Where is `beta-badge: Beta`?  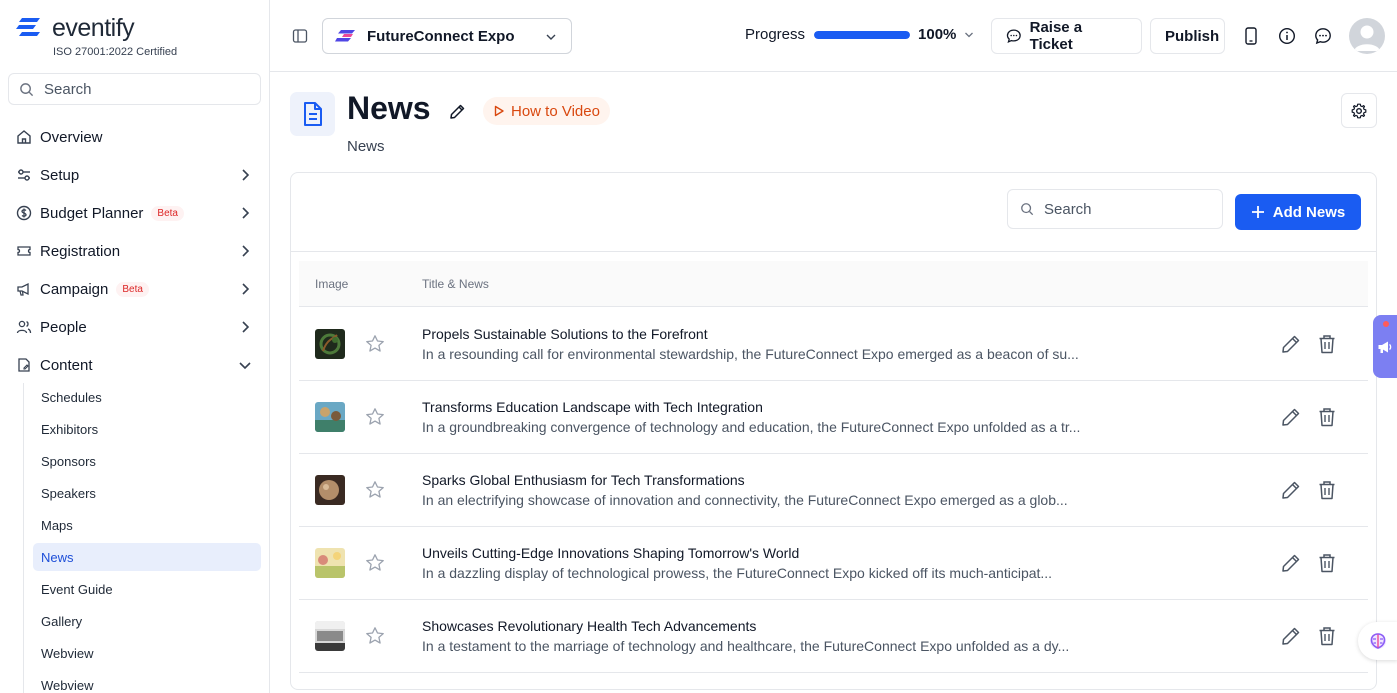
beta-badge: Beta is located at coordinates (167, 213).